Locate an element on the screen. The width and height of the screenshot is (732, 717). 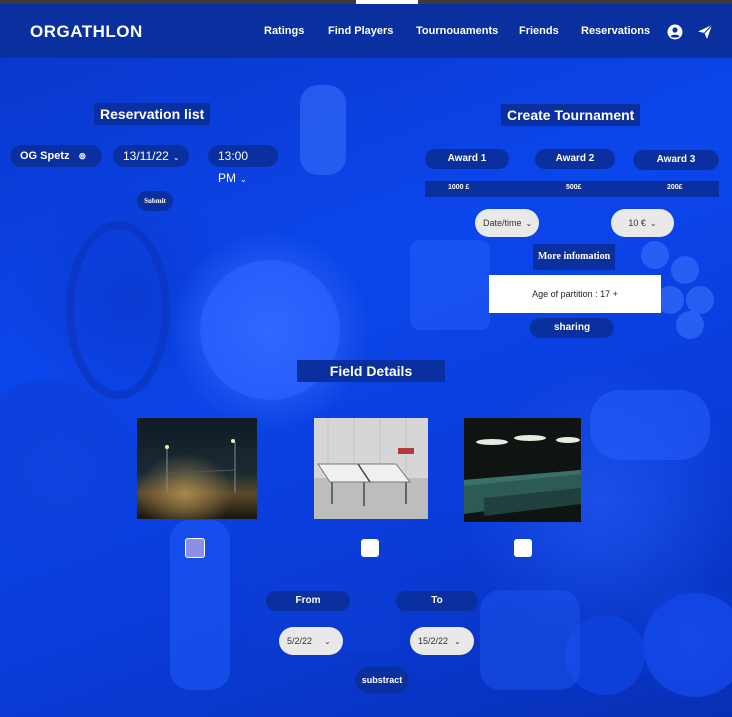
location-select: OG Spetz ⊚ is located at coordinates (56, 156).